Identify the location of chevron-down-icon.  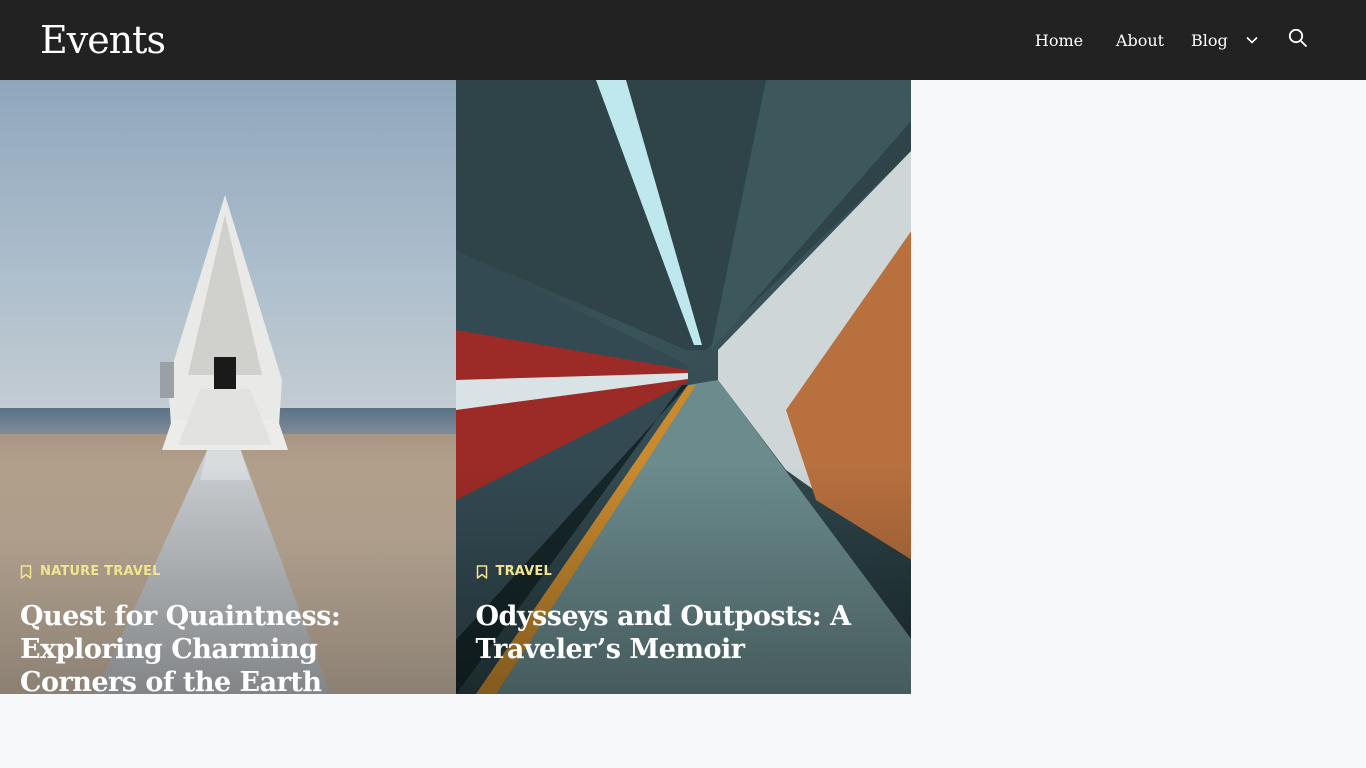
(1252, 40).